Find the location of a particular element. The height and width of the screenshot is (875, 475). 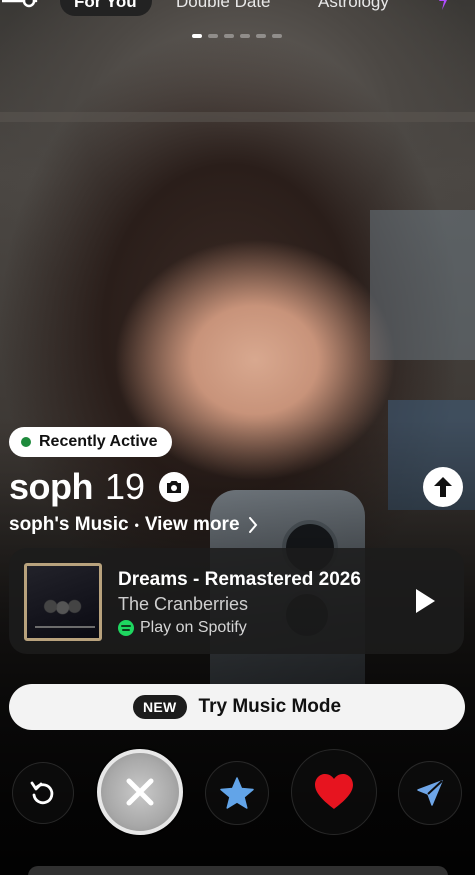

recently-active-badge: Recently Active is located at coordinates (90, 442).